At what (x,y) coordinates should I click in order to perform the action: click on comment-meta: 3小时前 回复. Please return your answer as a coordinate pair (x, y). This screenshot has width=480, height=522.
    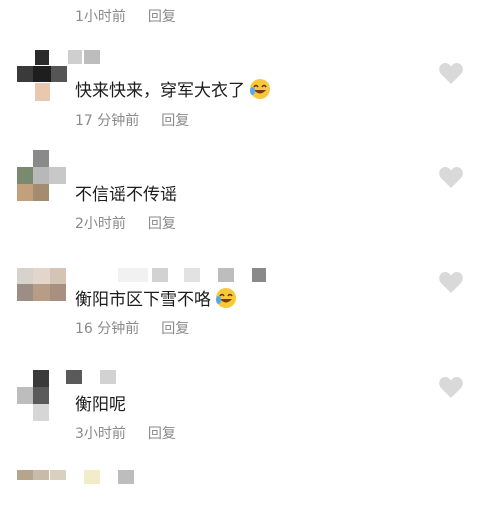
    Looking at the image, I should click on (125, 433).